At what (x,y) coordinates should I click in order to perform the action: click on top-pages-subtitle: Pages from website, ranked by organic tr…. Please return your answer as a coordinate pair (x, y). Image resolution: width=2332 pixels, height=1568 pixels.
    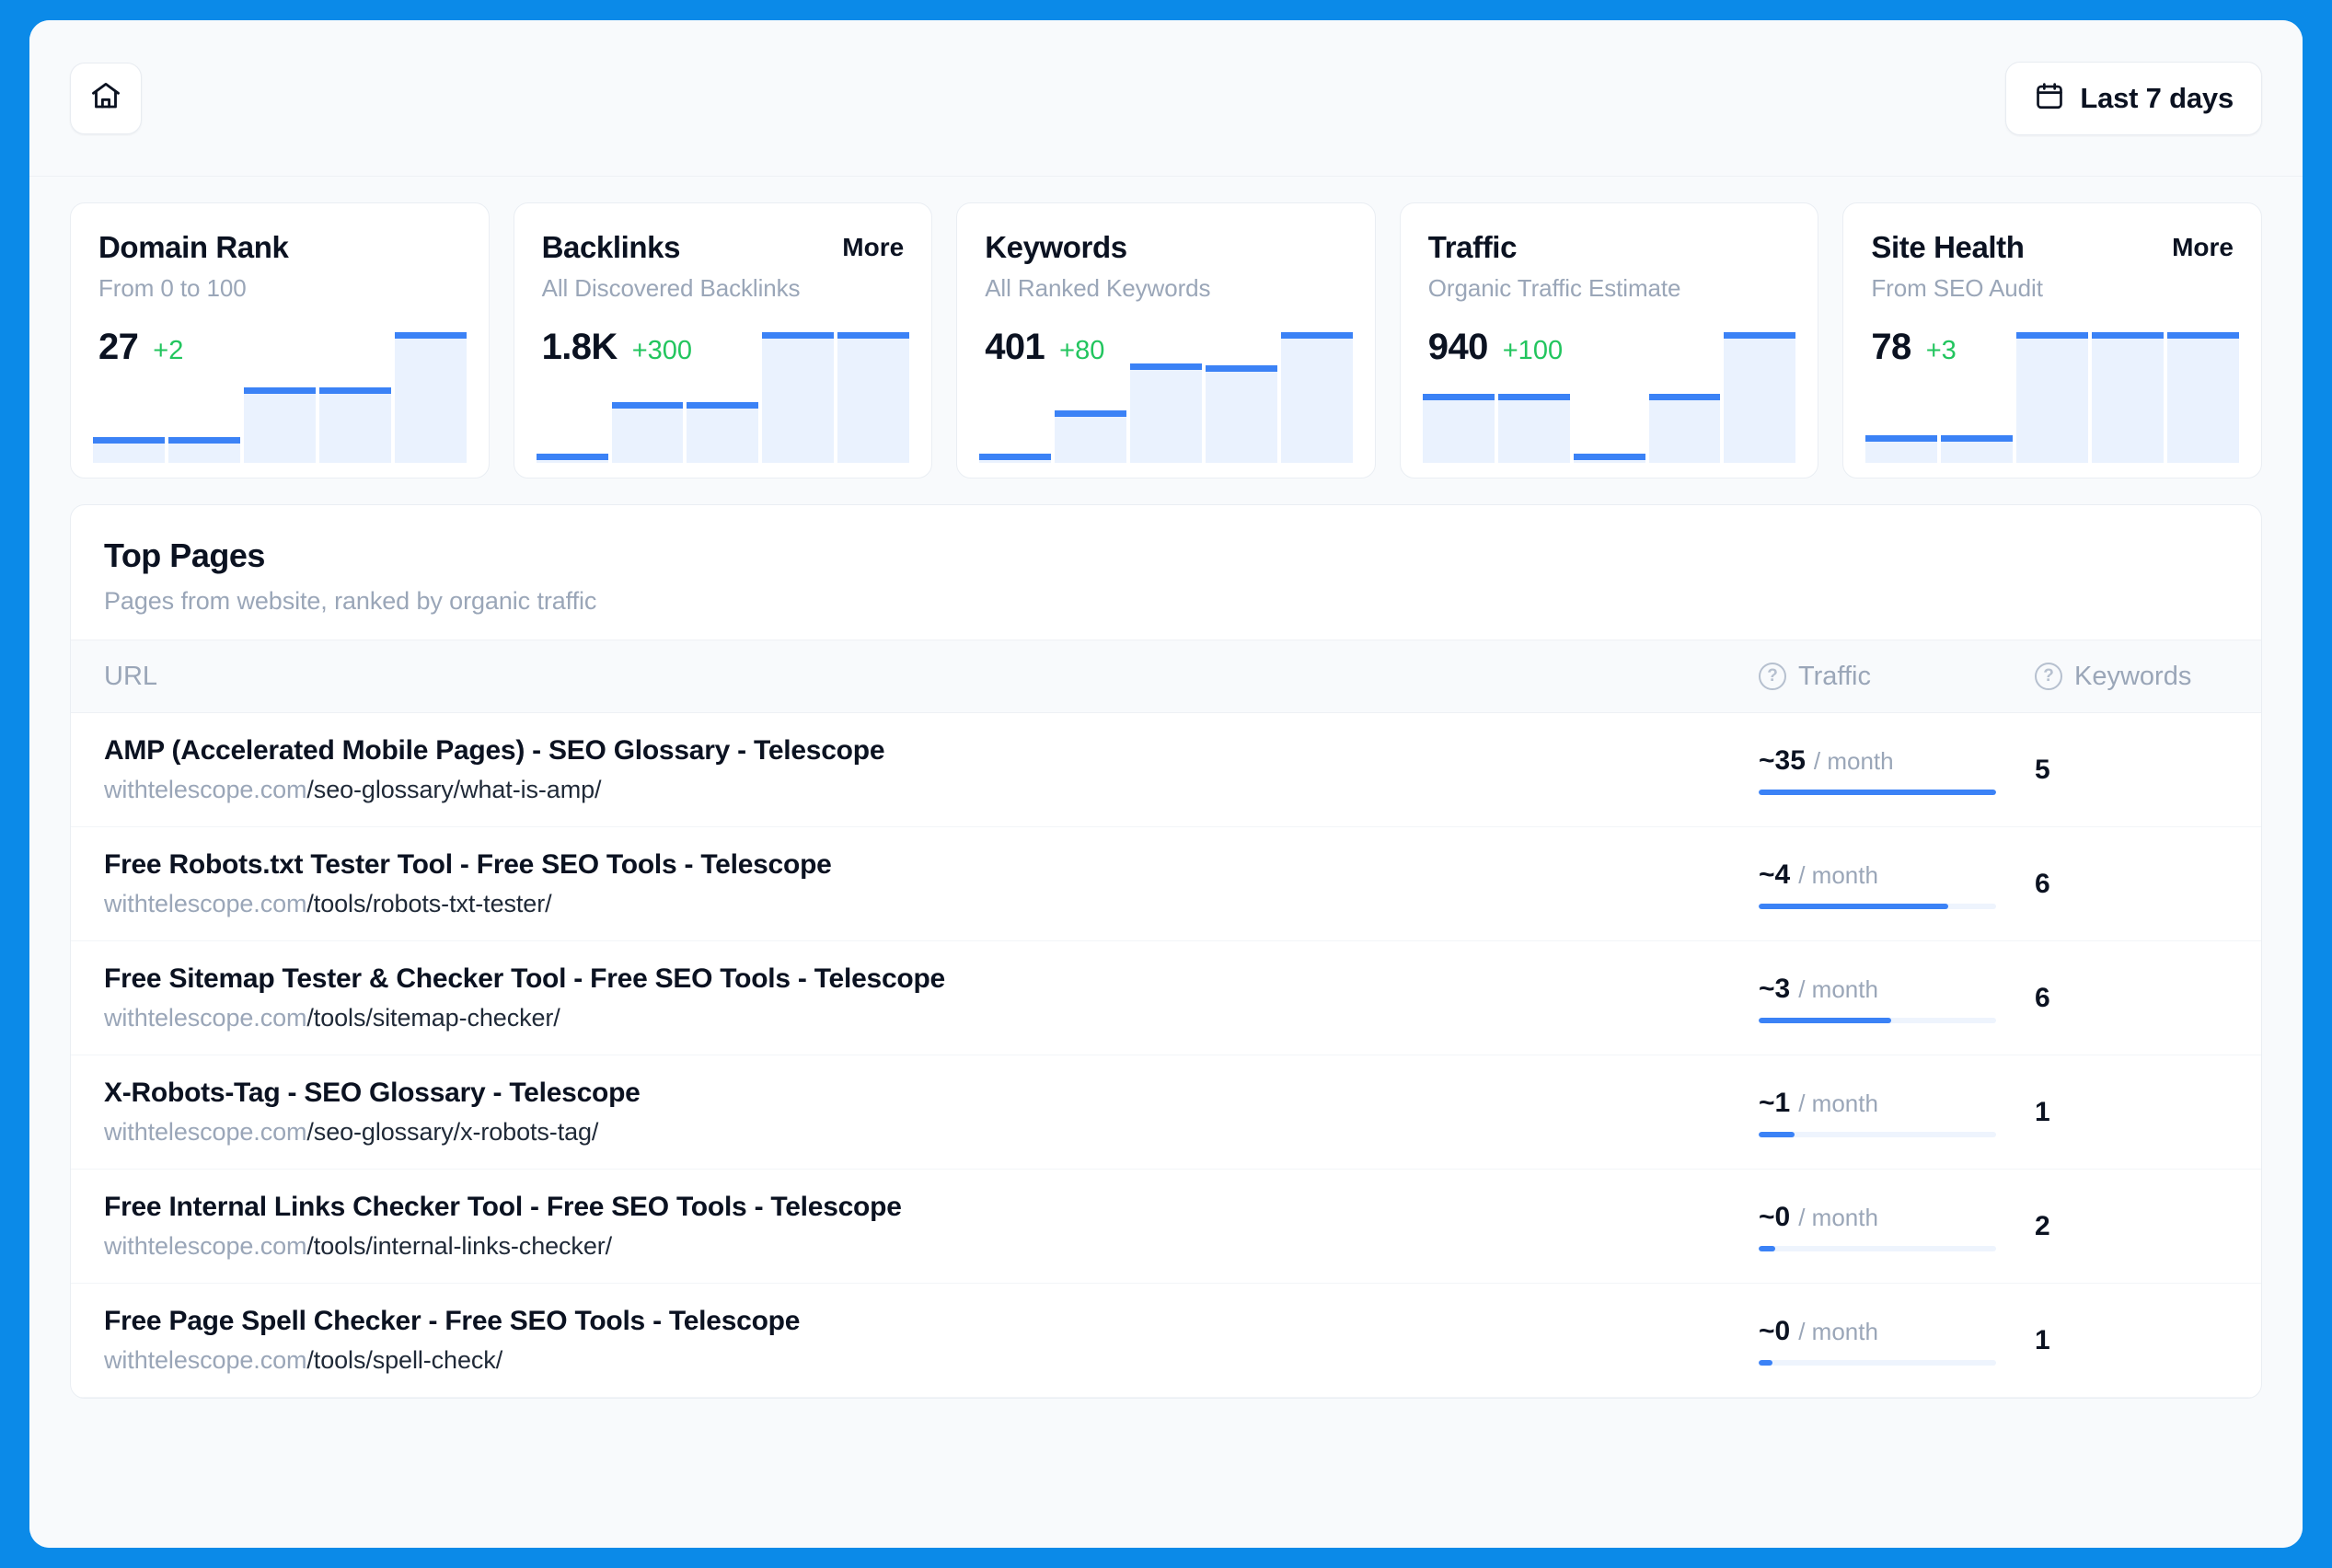
    Looking at the image, I should click on (350, 601).